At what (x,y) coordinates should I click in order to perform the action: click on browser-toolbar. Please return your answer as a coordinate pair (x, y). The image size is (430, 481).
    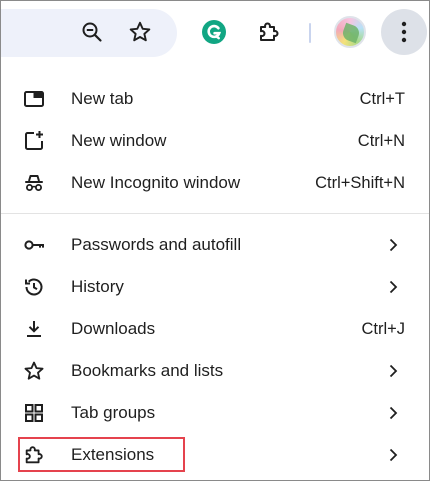
    Looking at the image, I should click on (215, 33).